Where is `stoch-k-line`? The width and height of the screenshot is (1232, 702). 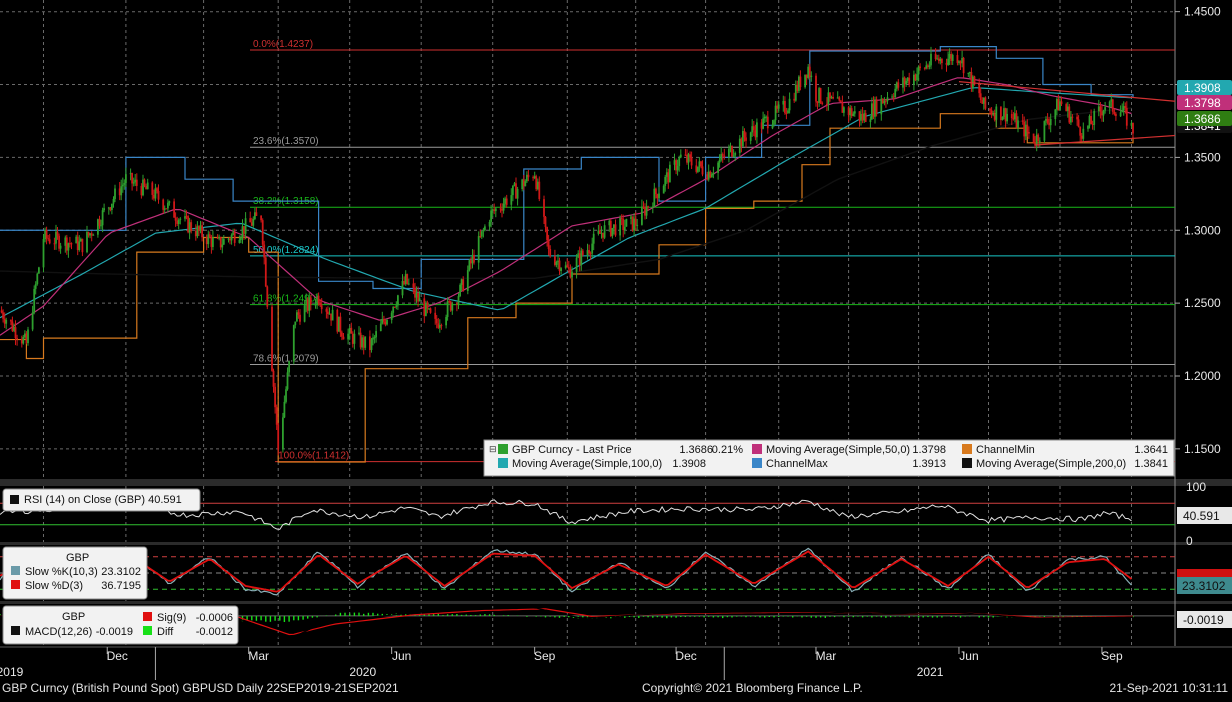 stoch-k-line is located at coordinates (566, 571).